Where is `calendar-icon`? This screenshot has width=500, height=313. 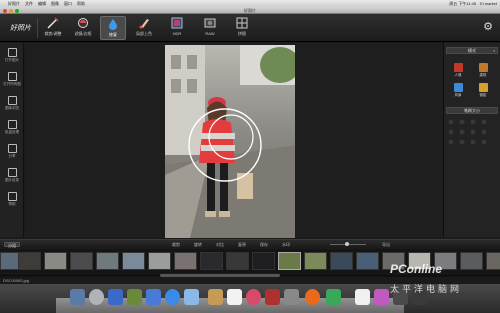
calendar-icon is located at coordinates (234, 297).